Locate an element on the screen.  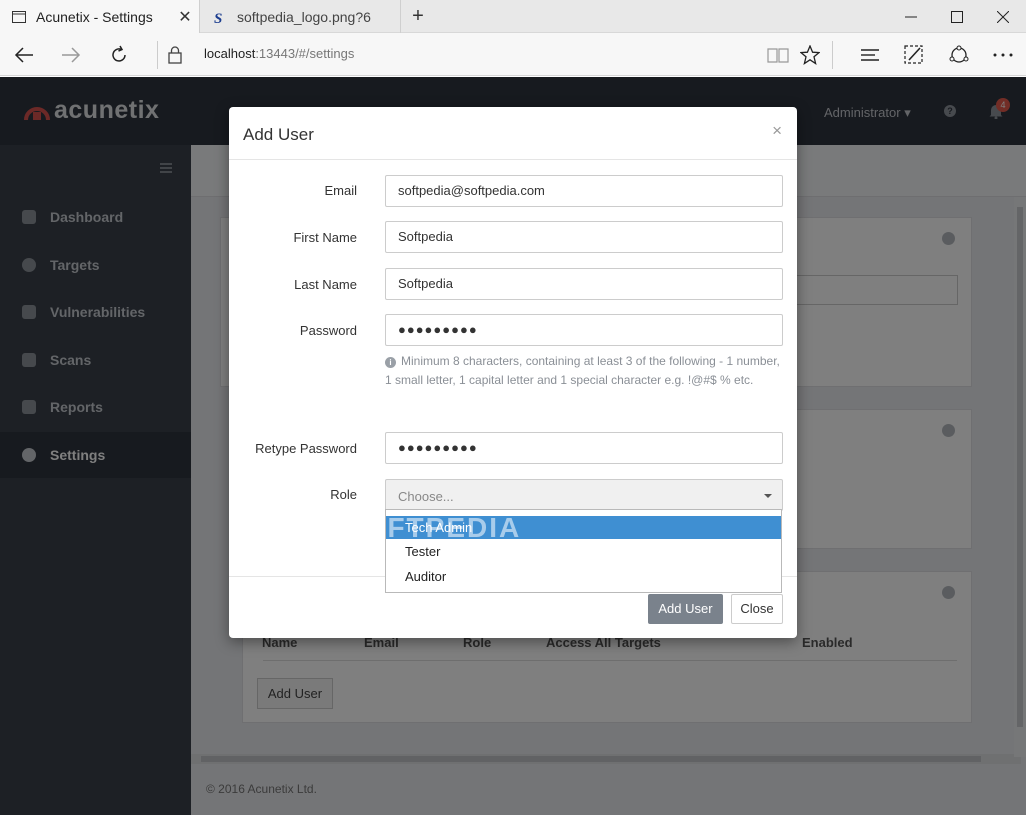
hub-button is located at coordinates (870, 55).